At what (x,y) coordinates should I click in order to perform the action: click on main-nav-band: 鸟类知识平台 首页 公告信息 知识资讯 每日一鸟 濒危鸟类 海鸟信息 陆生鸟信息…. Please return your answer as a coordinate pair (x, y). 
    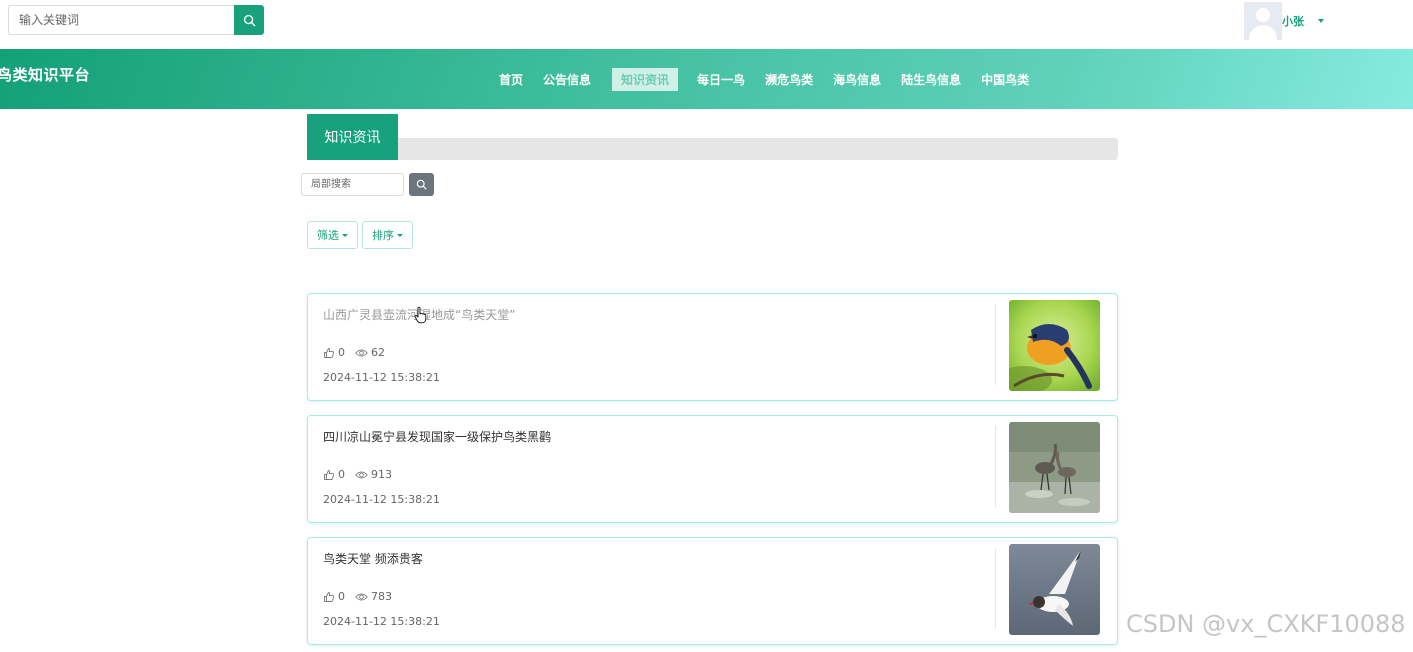
    Looking at the image, I should click on (706, 79).